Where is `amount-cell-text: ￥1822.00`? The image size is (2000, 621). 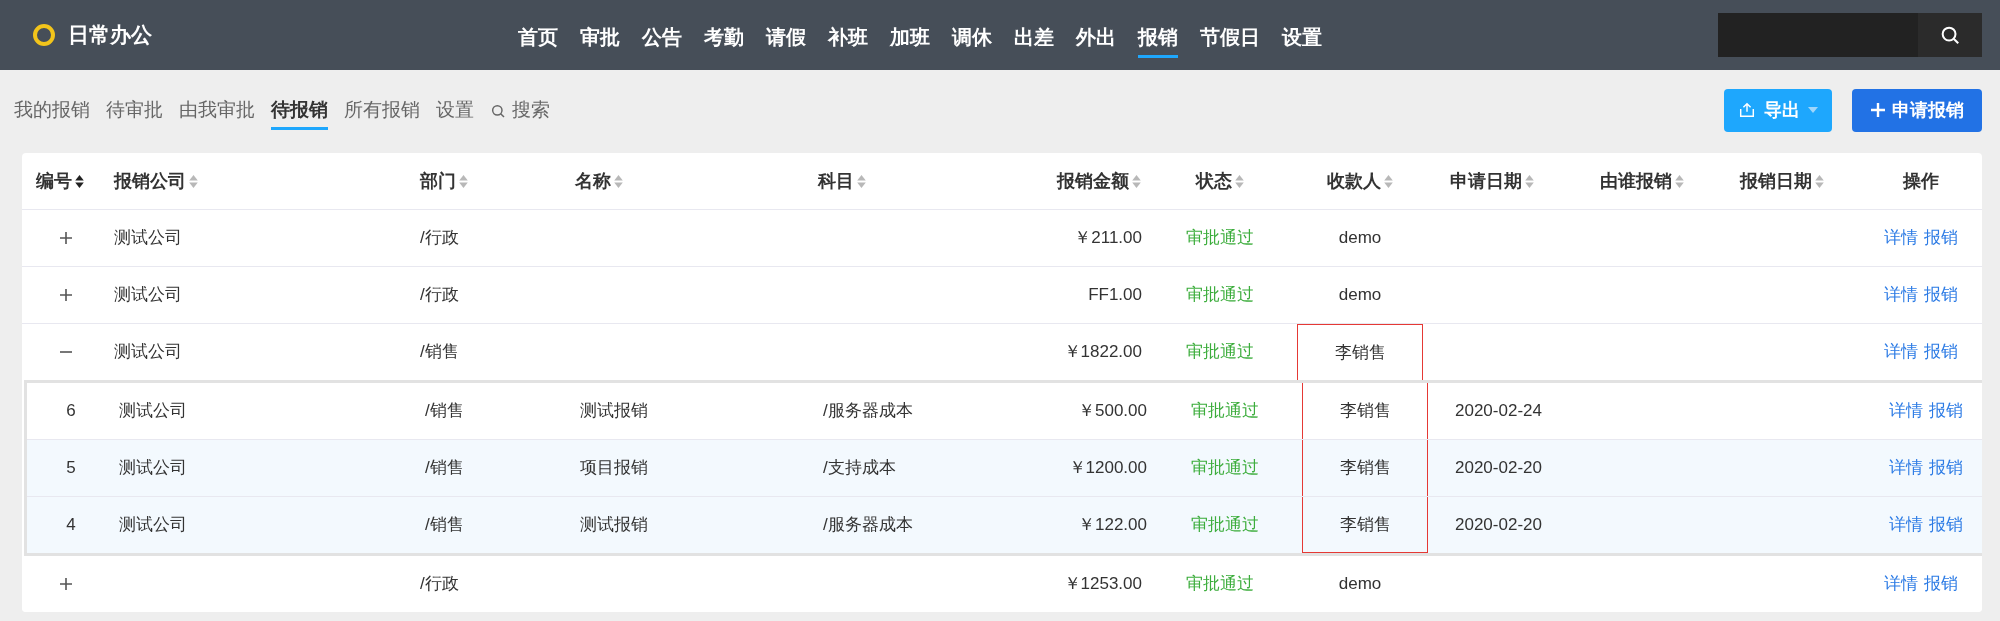
amount-cell-text: ￥1822.00 is located at coordinates (1102, 352).